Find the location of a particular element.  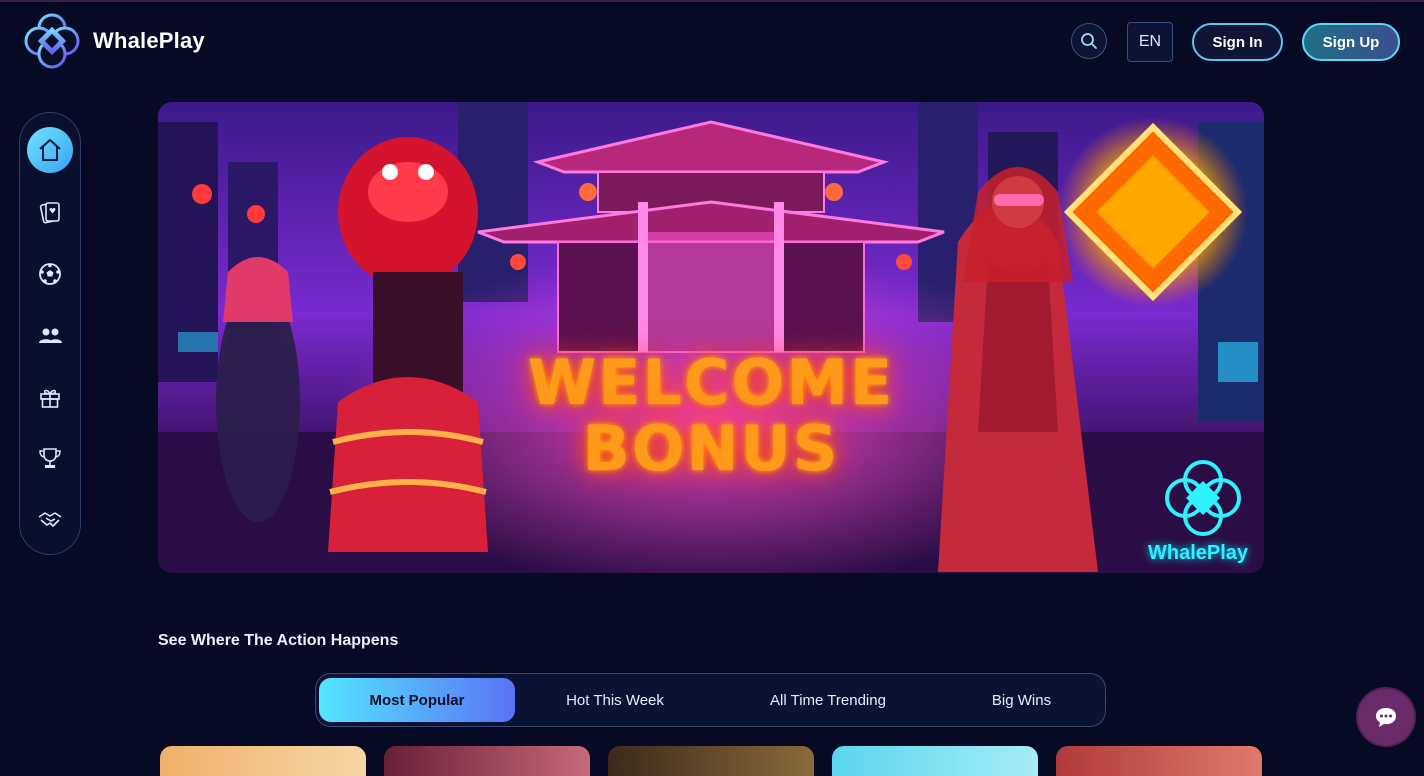

sidebar-item-tournaments is located at coordinates (50, 458).